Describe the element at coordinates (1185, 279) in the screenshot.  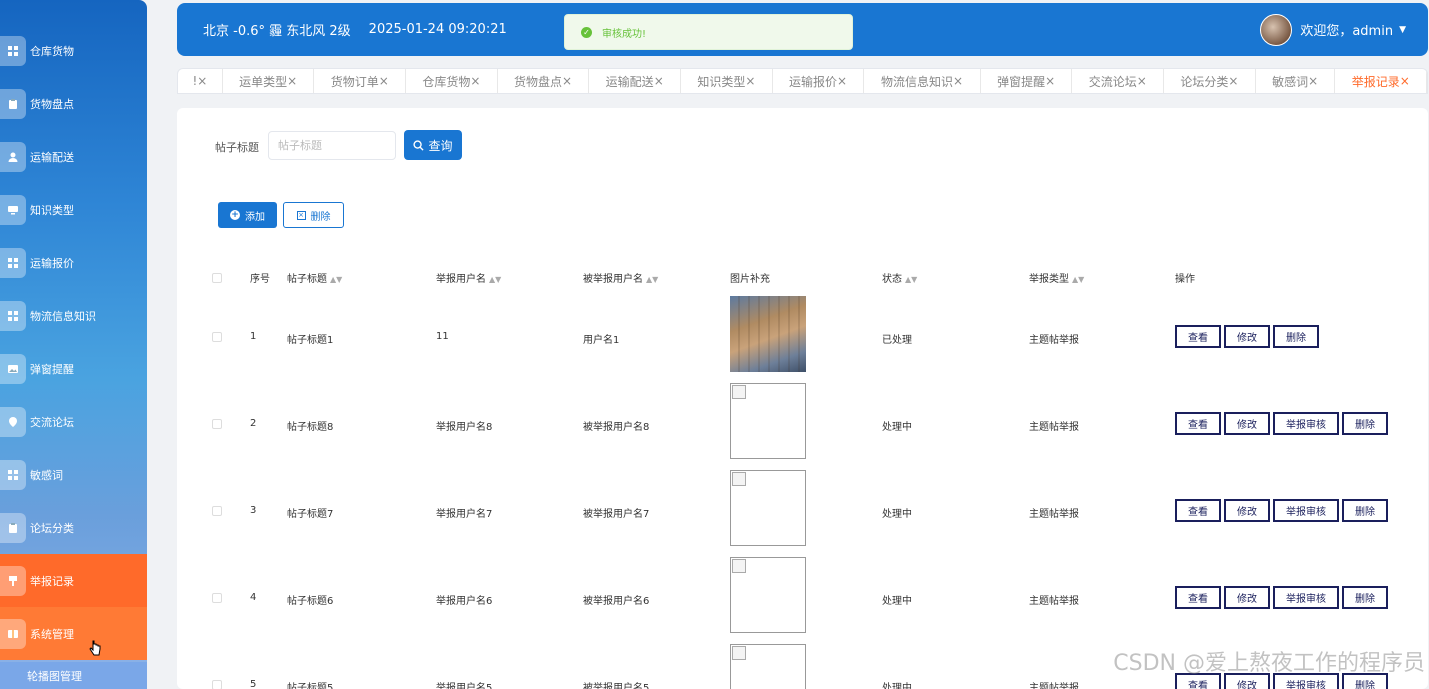
I see `col-header-actions: 操作` at that location.